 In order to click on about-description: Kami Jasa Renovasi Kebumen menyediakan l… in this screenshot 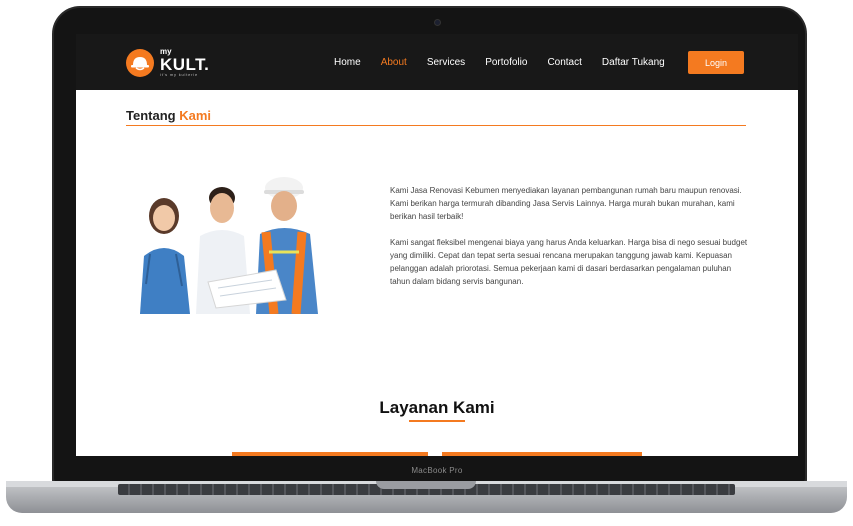, I will do `click(571, 242)`.